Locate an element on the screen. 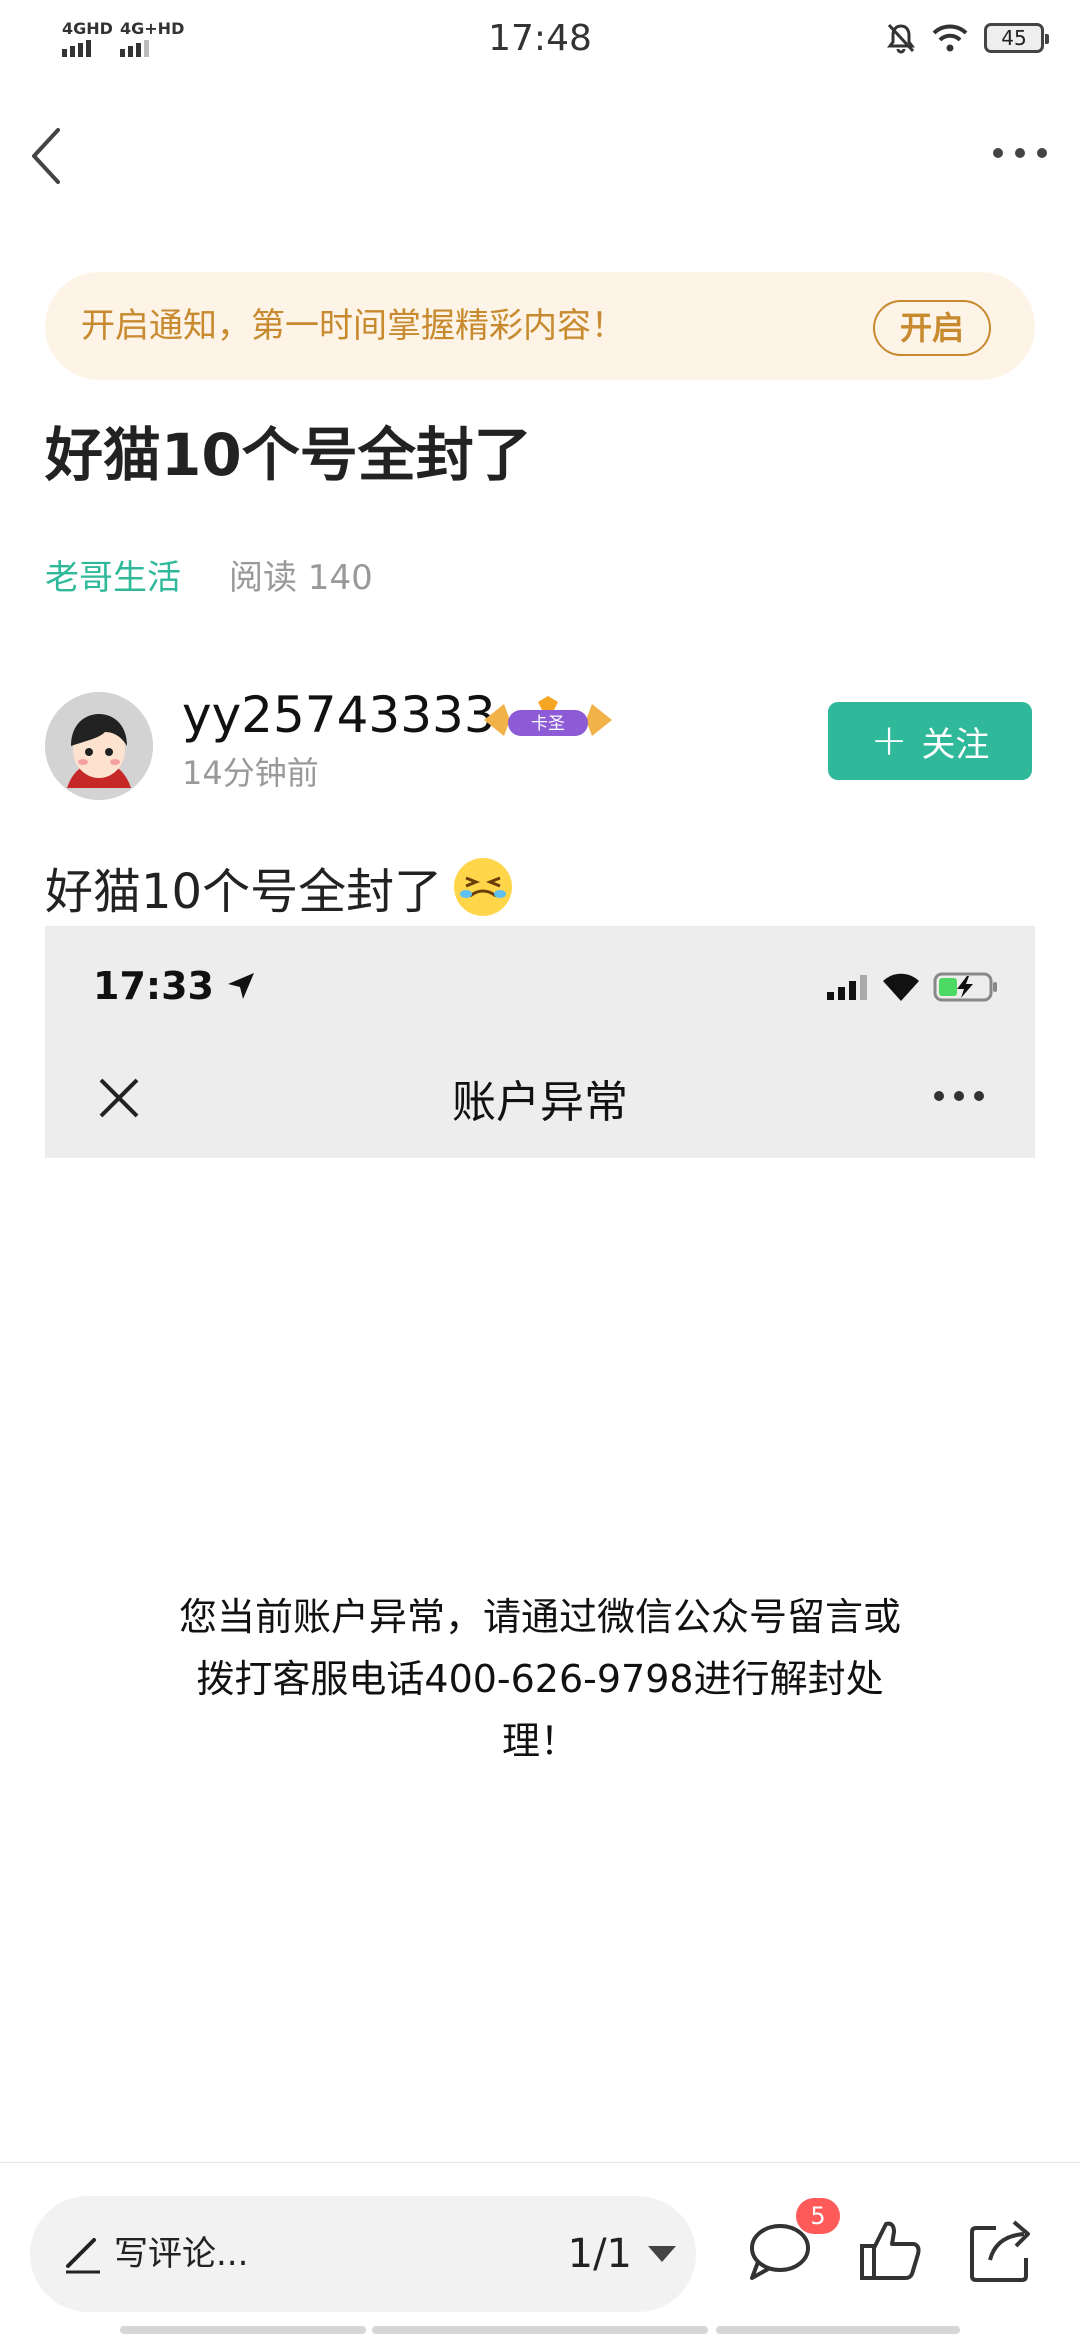 The width and height of the screenshot is (1080, 2340). status-right: 45 is located at coordinates (967, 38).